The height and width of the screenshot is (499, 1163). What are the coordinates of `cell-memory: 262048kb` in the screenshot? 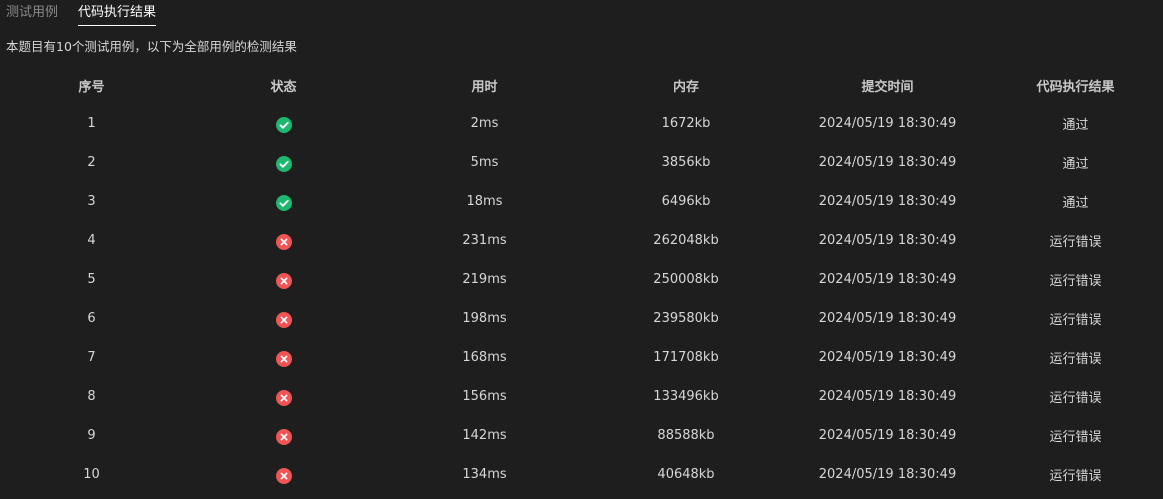 It's located at (686, 240).